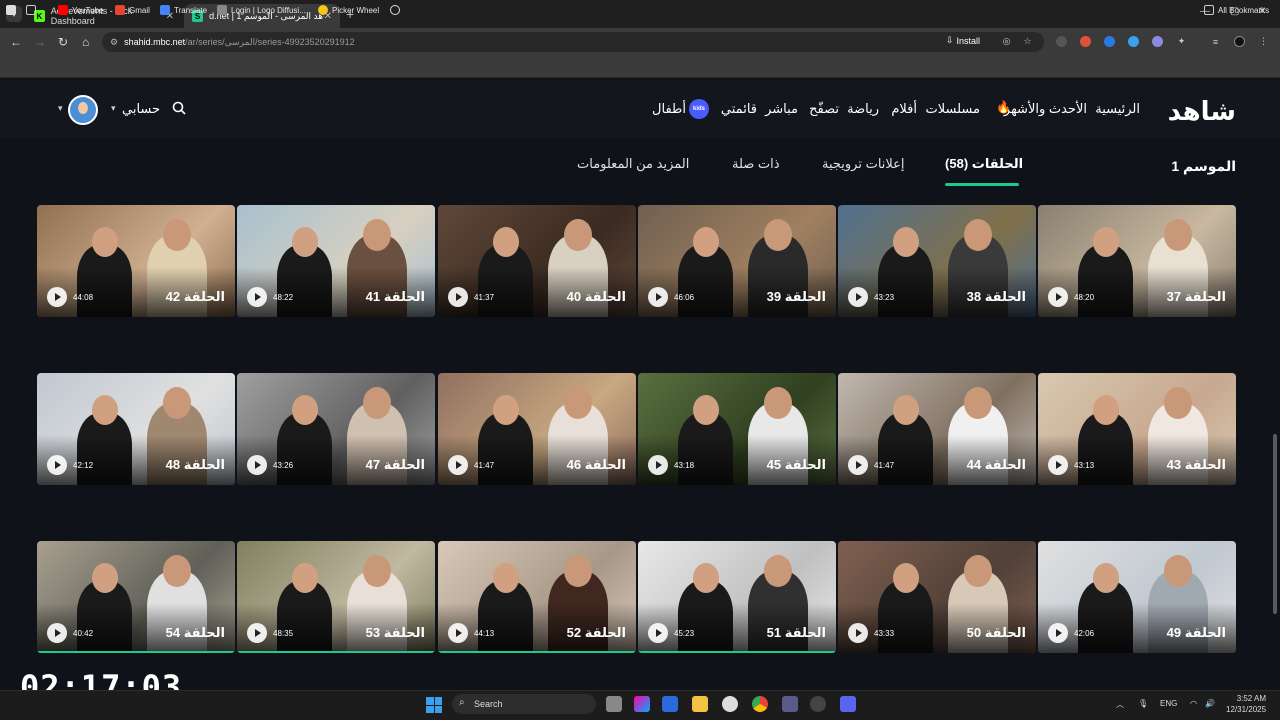  What do you see at coordinates (537, 597) in the screenshot?
I see `episode-card: الحلقة 52 44:13` at bounding box center [537, 597].